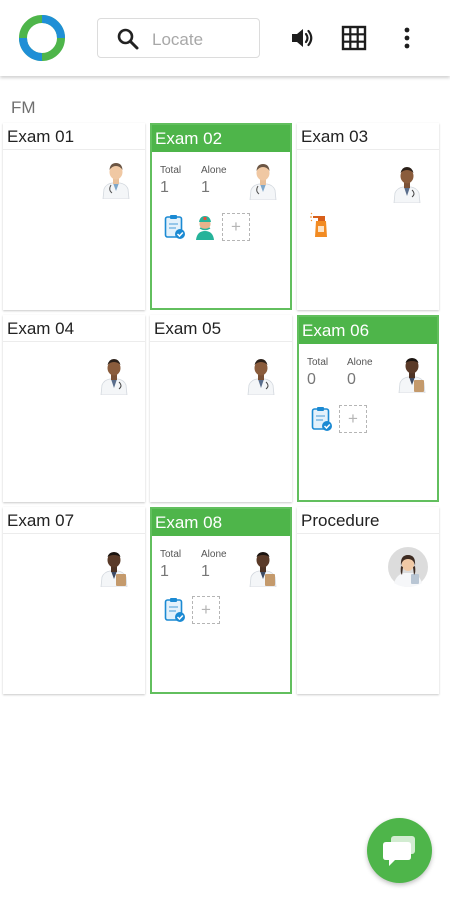 This screenshot has height=900, width=450. What do you see at coordinates (354, 38) in the screenshot?
I see `grid-icon` at bounding box center [354, 38].